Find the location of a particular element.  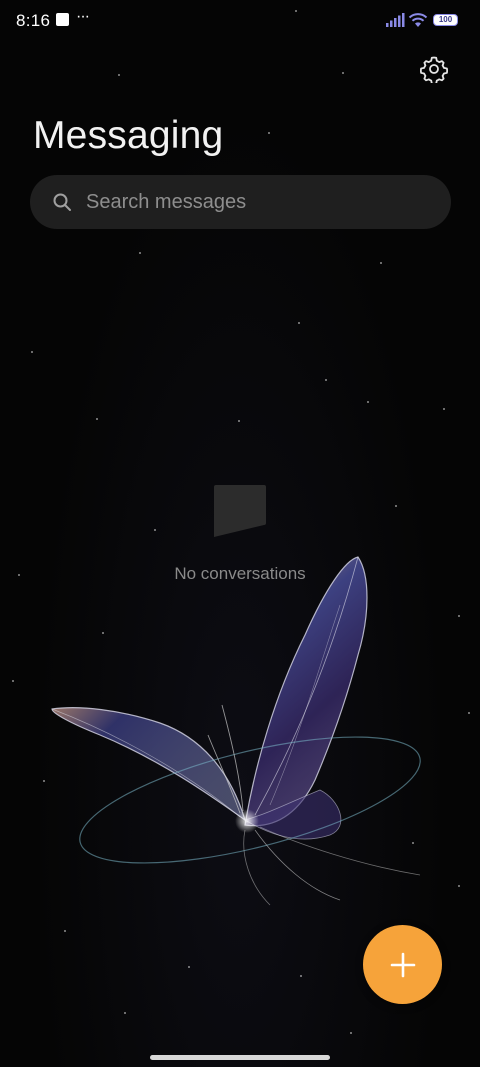

settings-button is located at coordinates (434, 69).